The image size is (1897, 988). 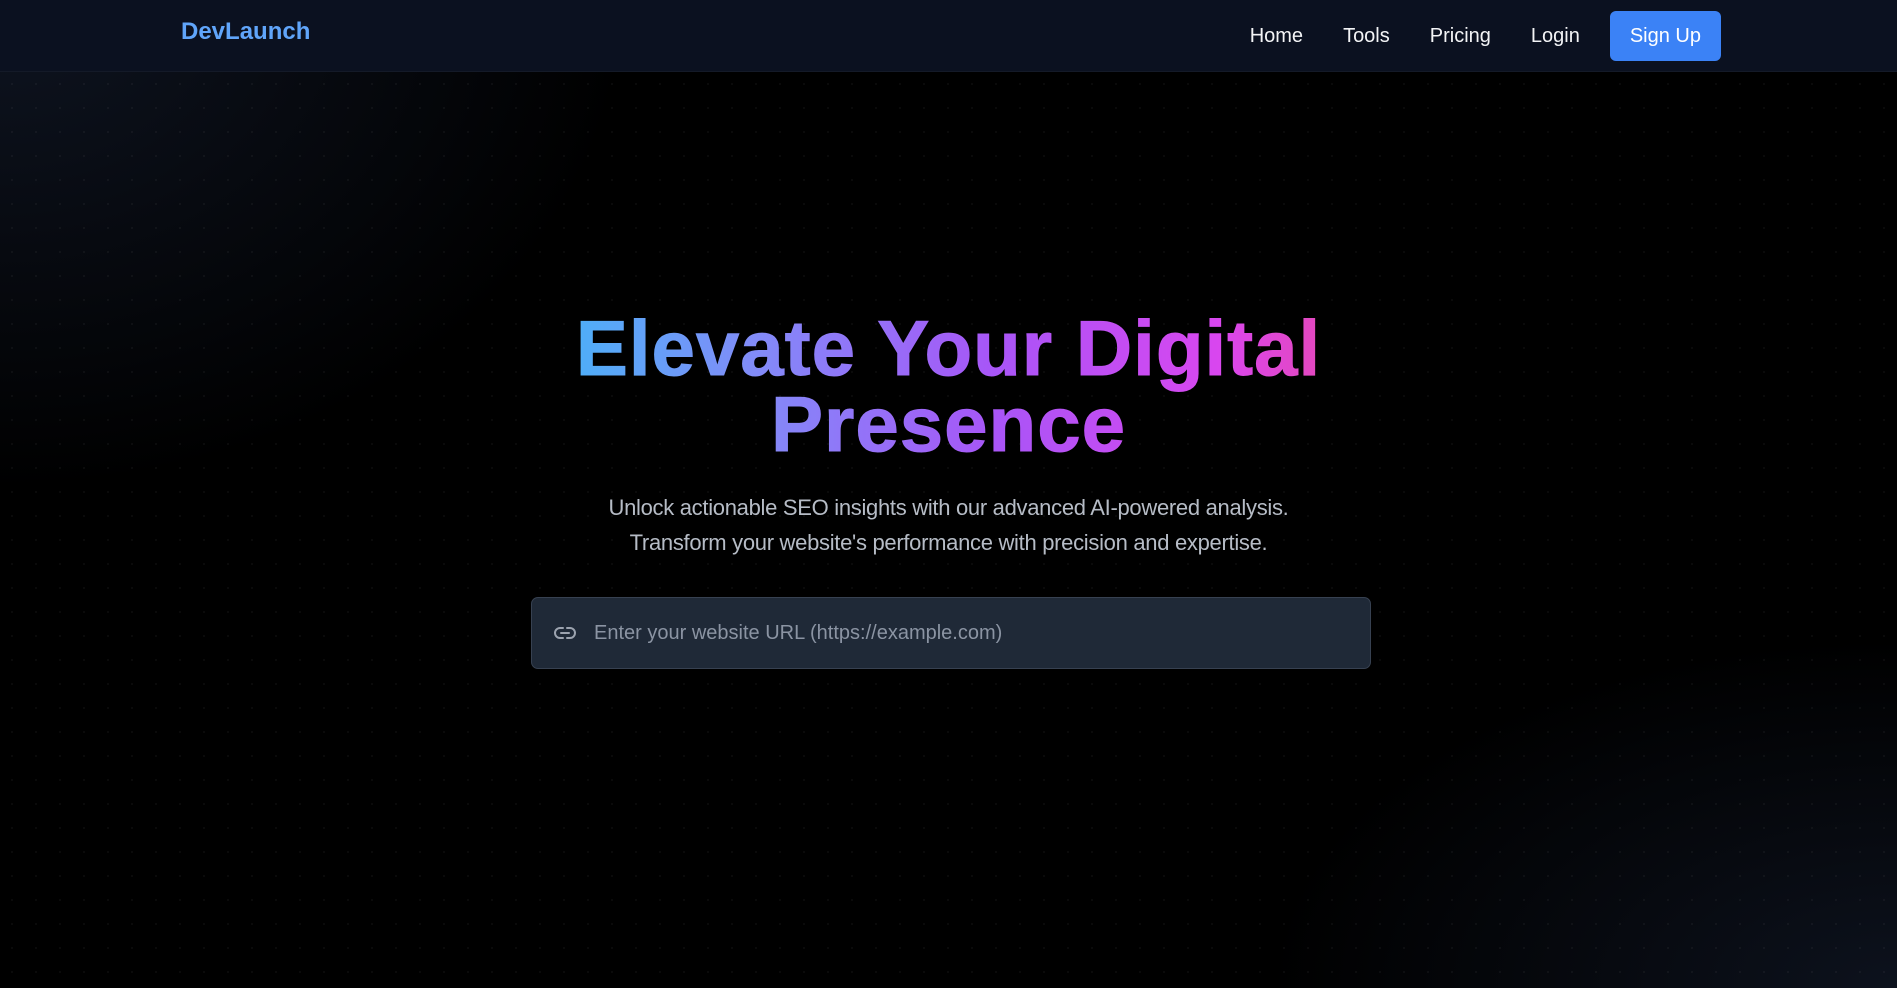 I want to click on hero-headline: Elevate Your Digital Presence, so click(x=949, y=386).